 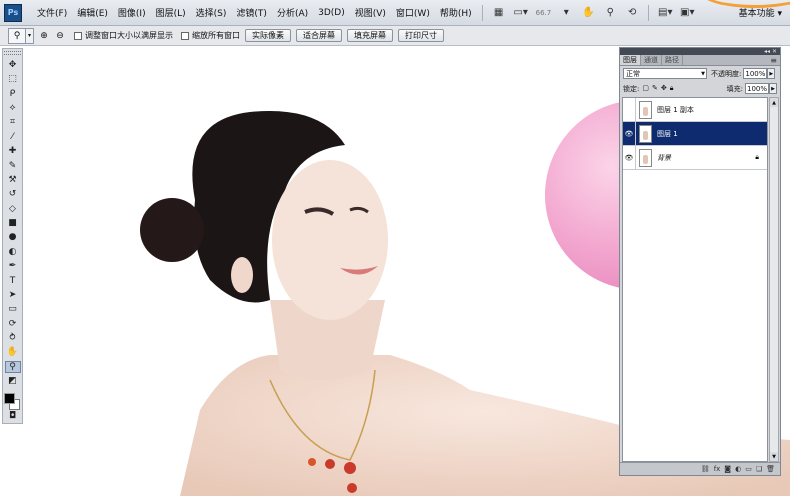 I want to click on panel-titlebar: ◂◂ ✕, so click(x=700, y=51).